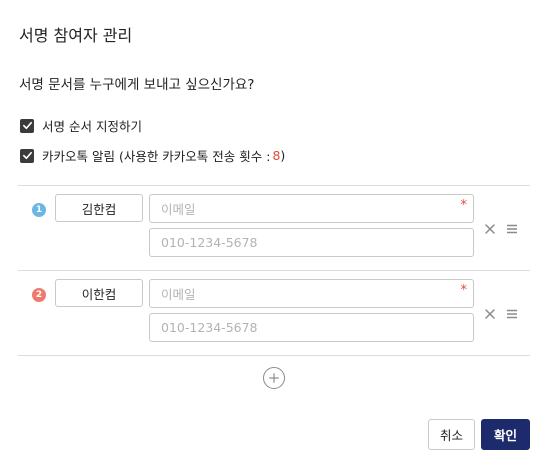 The image size is (548, 470). Describe the element at coordinates (39, 295) in the screenshot. I see `order-badge: 2` at that location.